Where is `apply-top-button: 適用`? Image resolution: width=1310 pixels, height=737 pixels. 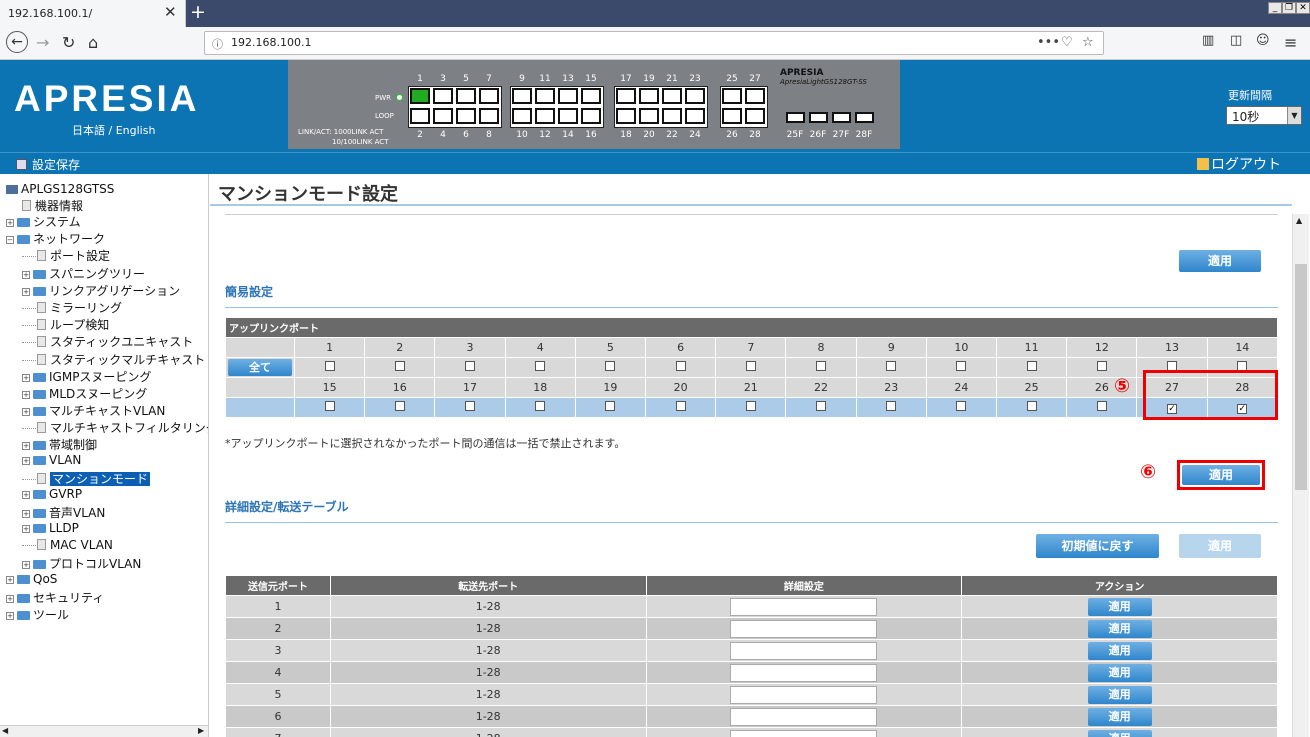 apply-top-button: 適用 is located at coordinates (1220, 261).